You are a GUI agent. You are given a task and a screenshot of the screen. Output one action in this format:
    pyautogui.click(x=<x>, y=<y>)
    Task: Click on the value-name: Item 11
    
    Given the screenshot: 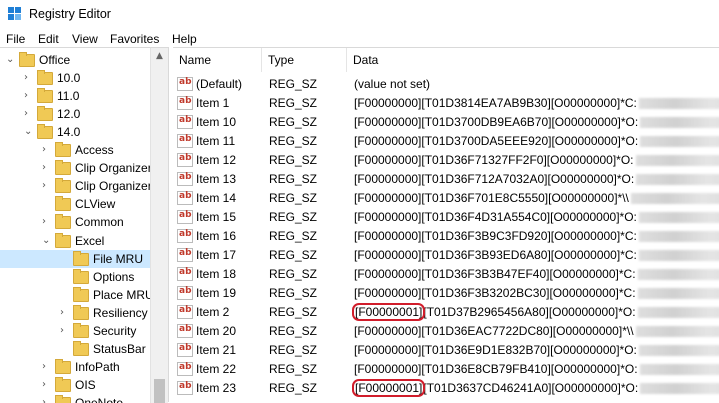 What is the action you would take?
    pyautogui.click(x=216, y=141)
    